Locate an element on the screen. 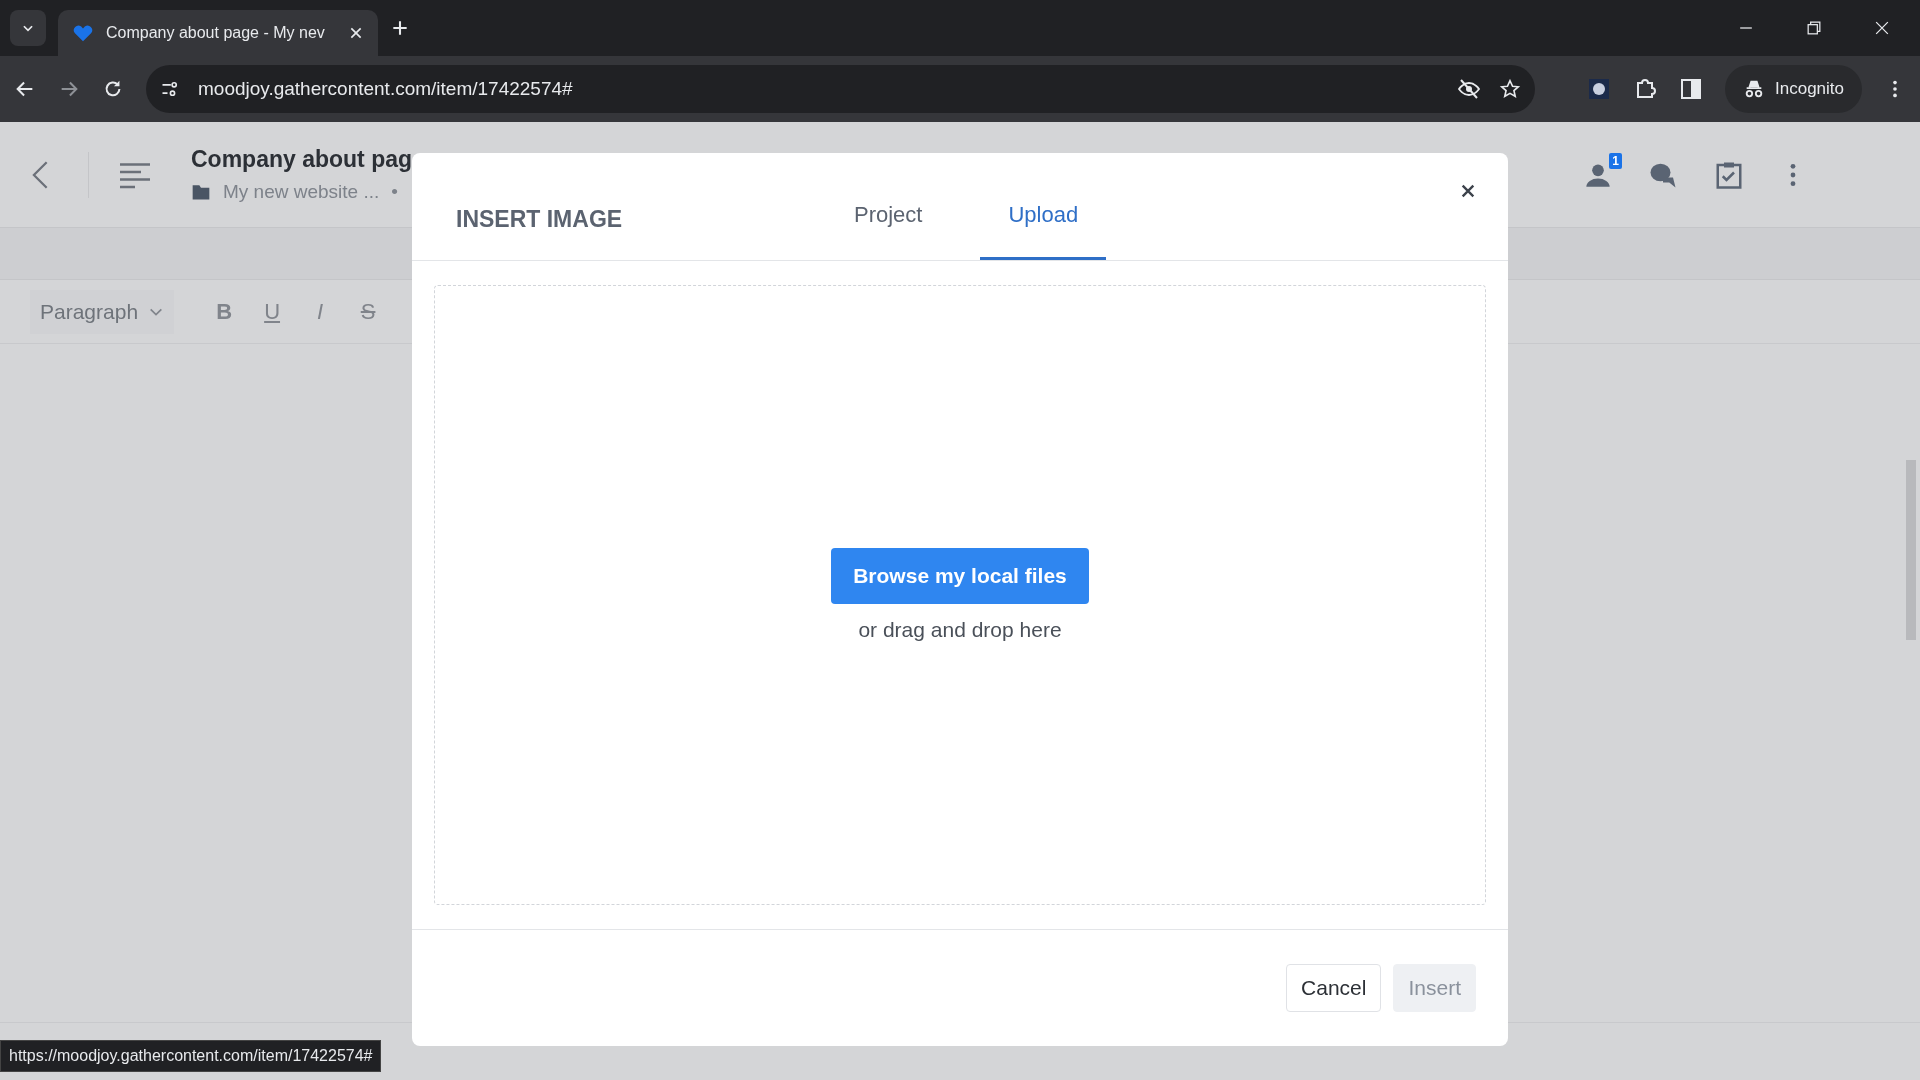 The width and height of the screenshot is (1920, 1080). underline-button: U is located at coordinates (272, 311).